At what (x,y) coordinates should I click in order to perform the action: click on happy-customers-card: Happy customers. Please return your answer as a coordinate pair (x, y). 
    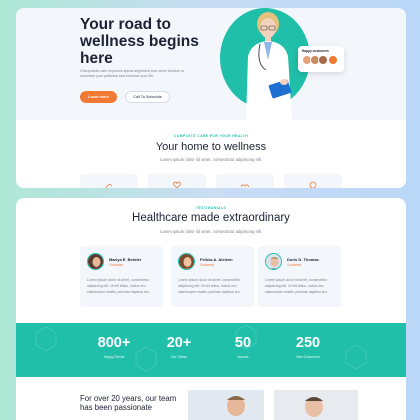
    Looking at the image, I should click on (321, 59).